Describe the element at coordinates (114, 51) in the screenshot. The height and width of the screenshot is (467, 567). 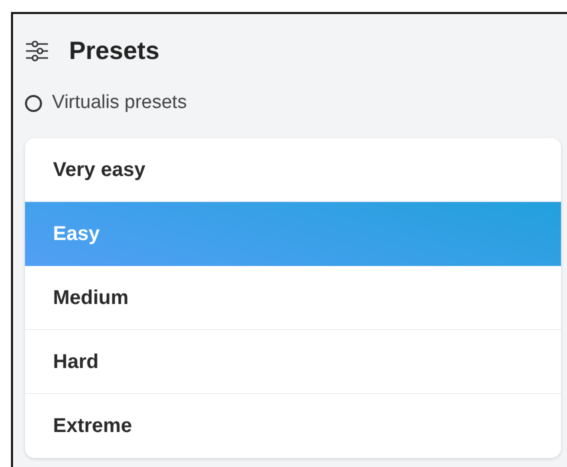
I see `panel-title: Presets` at that location.